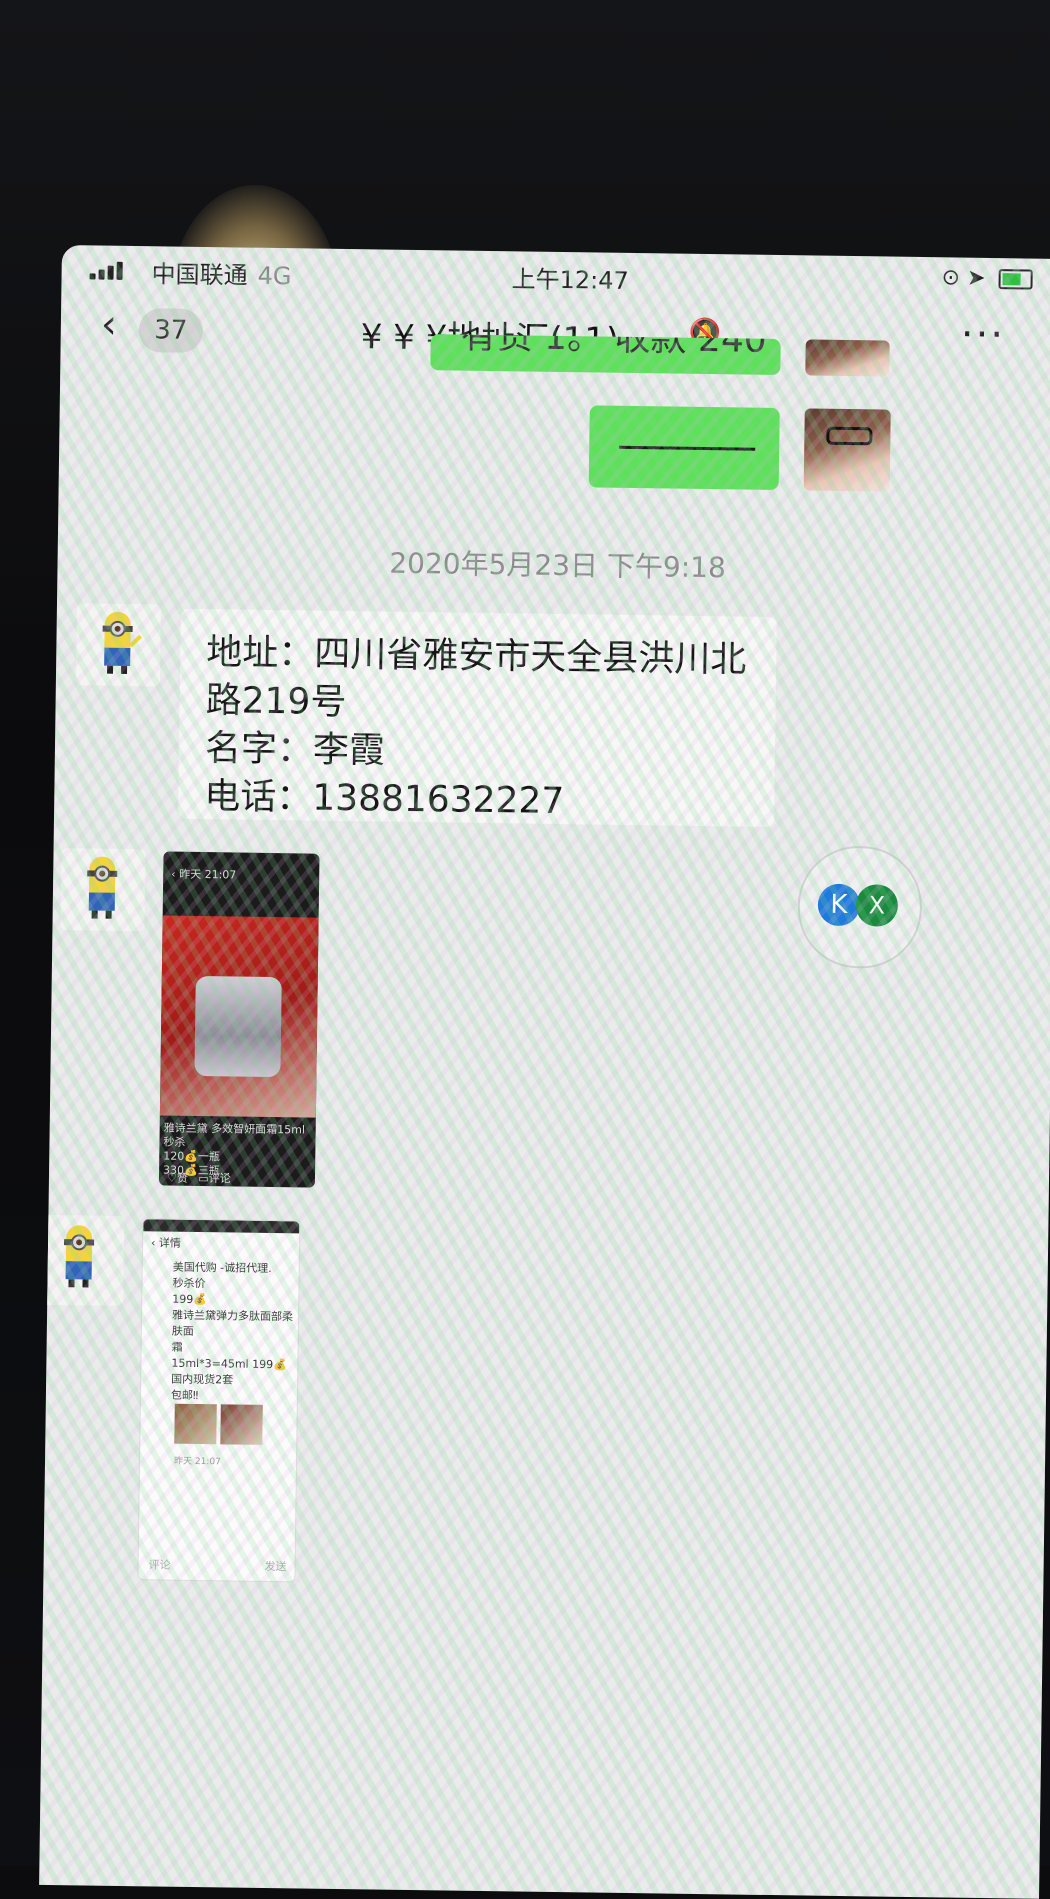 This screenshot has height=1899, width=1050. I want to click on thumb-actions: ♡赞 ▭评论, so click(199, 1178).